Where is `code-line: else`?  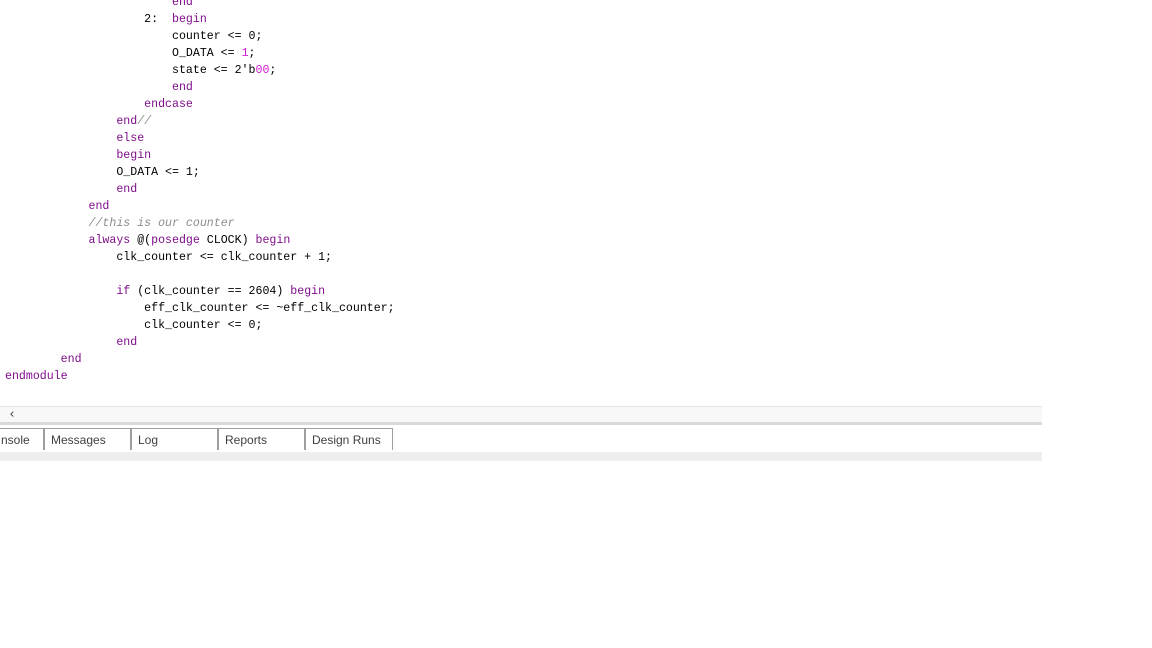 code-line: else is located at coordinates (130, 138).